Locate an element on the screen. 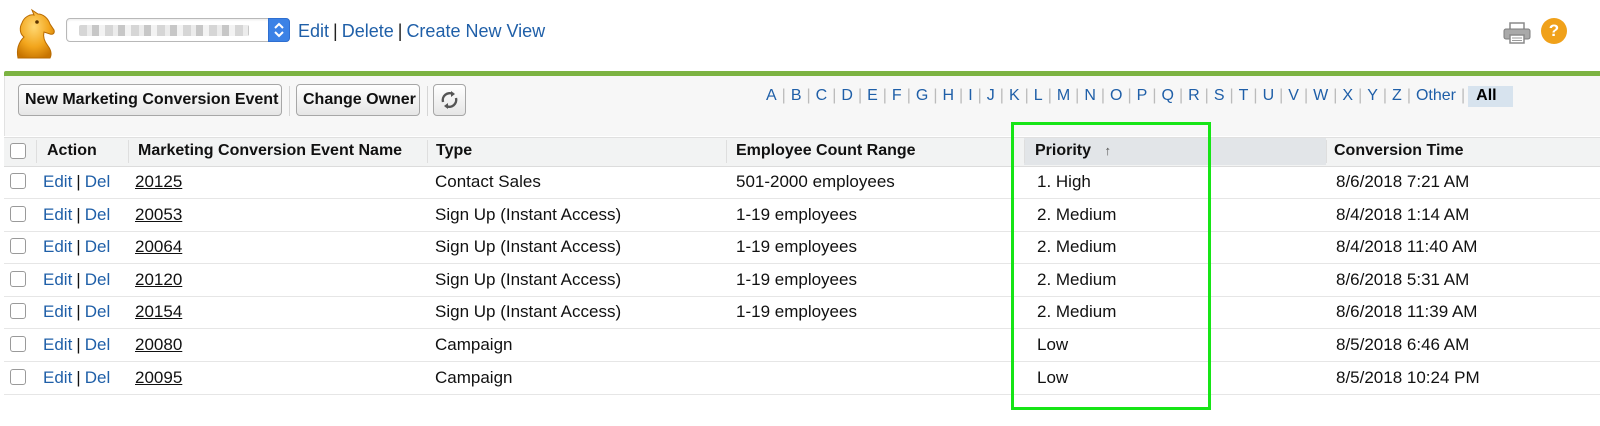 This screenshot has height=426, width=1600. select-all-checkbox is located at coordinates (18, 151).